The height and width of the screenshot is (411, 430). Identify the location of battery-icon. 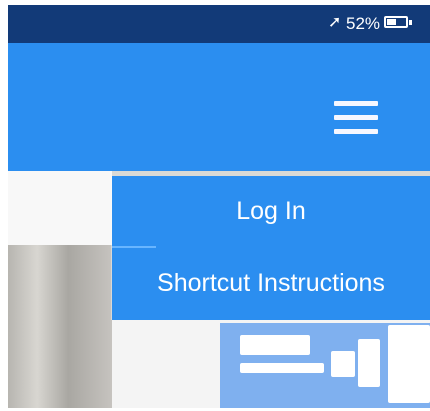
(396, 22).